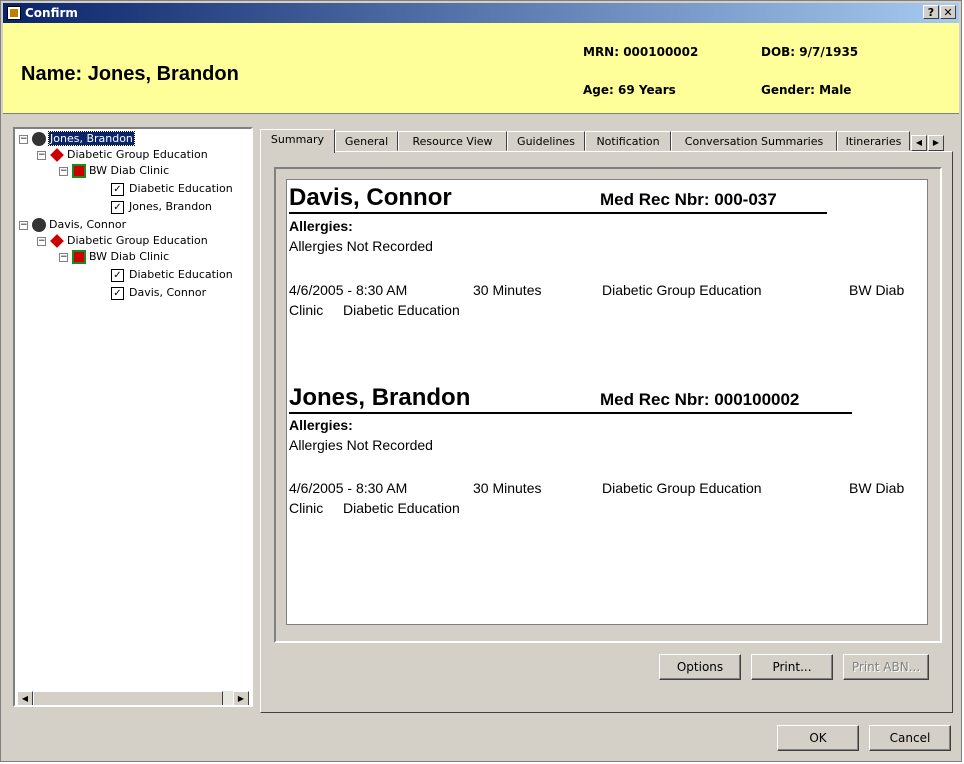  What do you see at coordinates (629, 90) in the screenshot?
I see `age-label: Age: 69 Years` at bounding box center [629, 90].